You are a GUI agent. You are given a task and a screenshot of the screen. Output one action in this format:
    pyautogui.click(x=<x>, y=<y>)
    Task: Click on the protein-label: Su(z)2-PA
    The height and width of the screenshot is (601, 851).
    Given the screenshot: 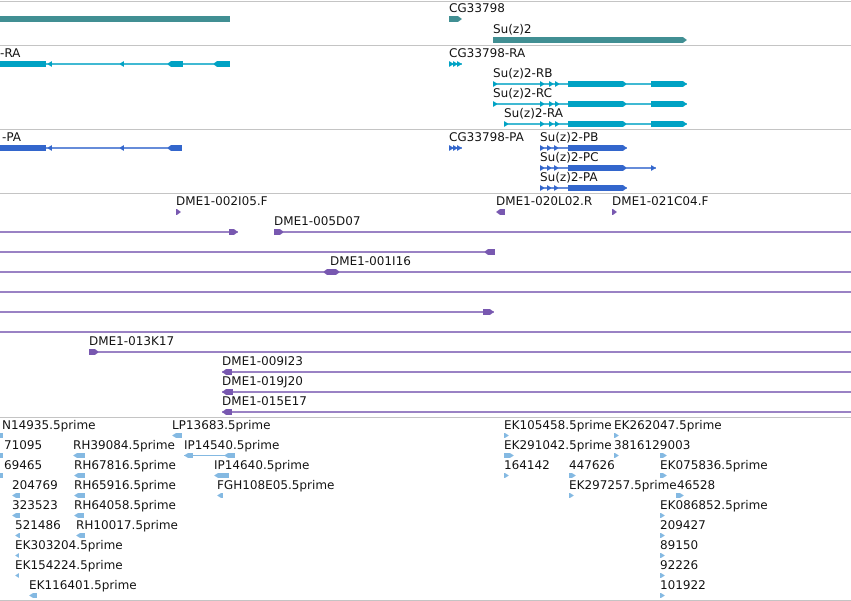 What is the action you would take?
    pyautogui.click(x=569, y=177)
    